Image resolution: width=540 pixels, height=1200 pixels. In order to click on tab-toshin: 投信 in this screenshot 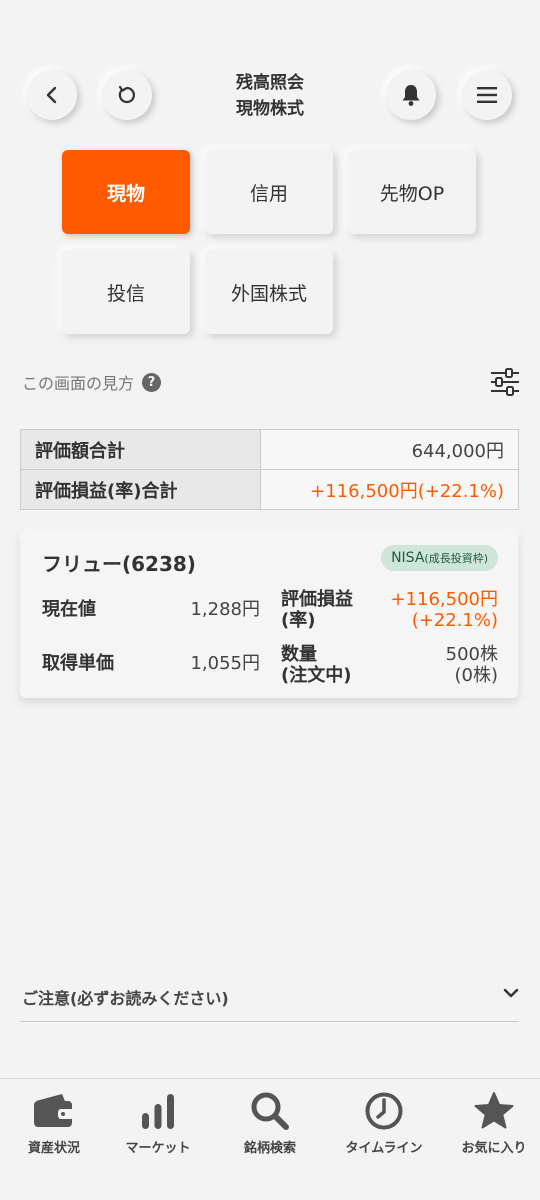, I will do `click(126, 292)`.